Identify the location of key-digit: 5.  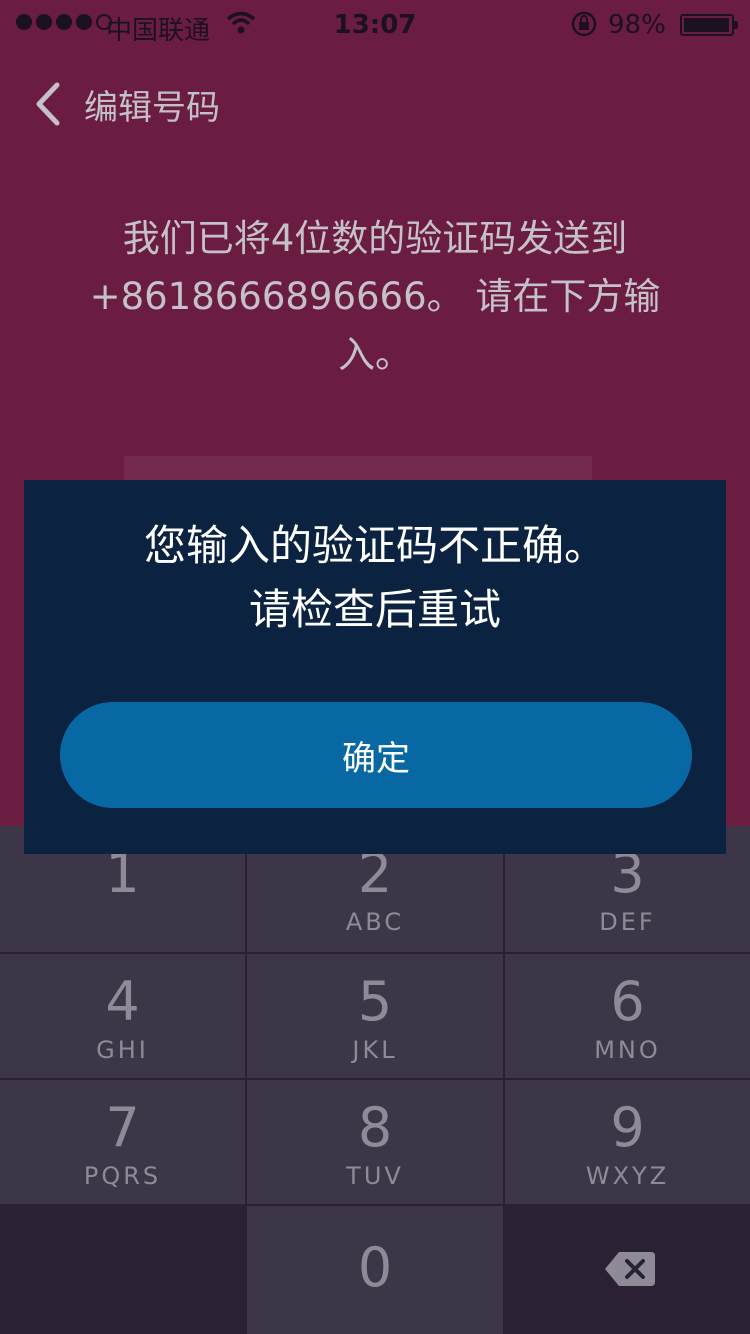
(375, 1001).